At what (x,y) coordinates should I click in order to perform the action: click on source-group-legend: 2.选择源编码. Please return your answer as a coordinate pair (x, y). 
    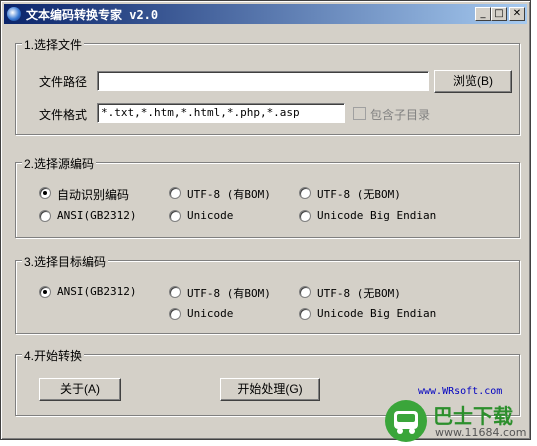
    Looking at the image, I should click on (59, 163).